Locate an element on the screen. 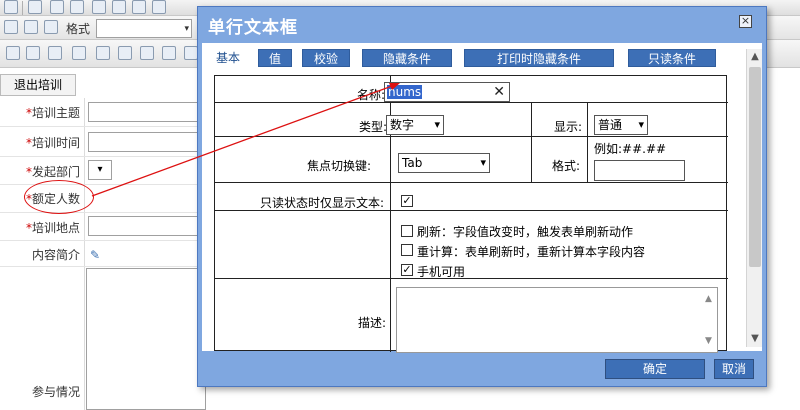 Image resolution: width=800 pixels, height=410 pixels. copy-icon is located at coordinates (119, 7).